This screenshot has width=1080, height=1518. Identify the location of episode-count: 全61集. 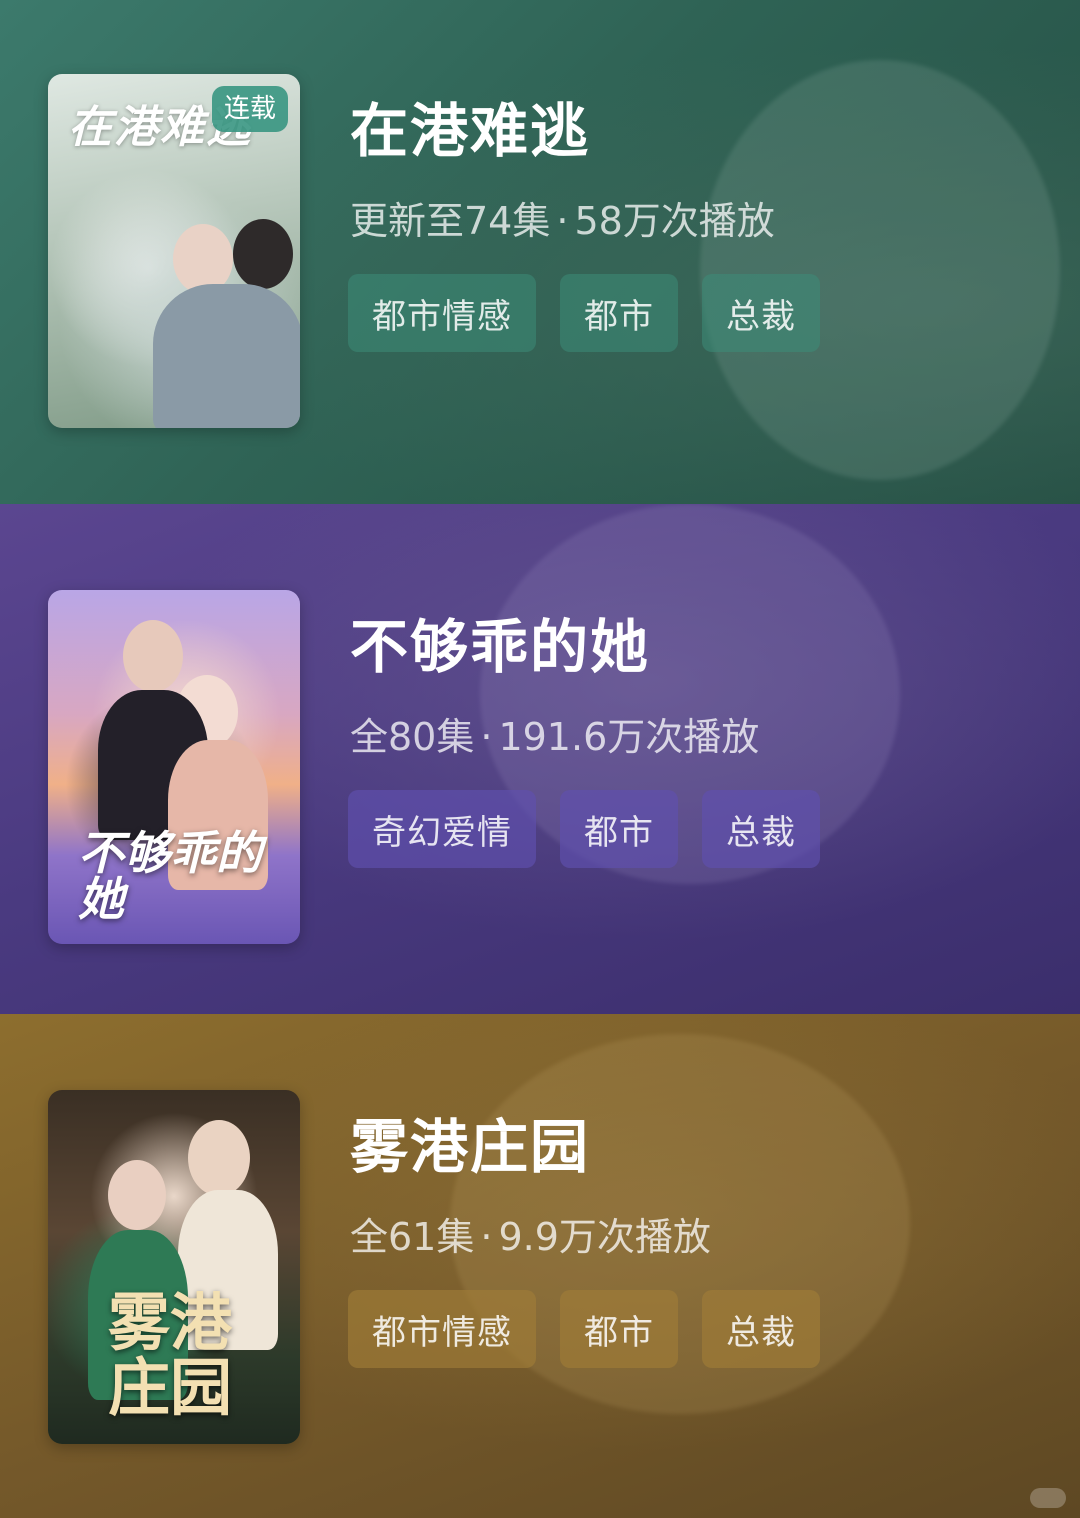
(412, 1237).